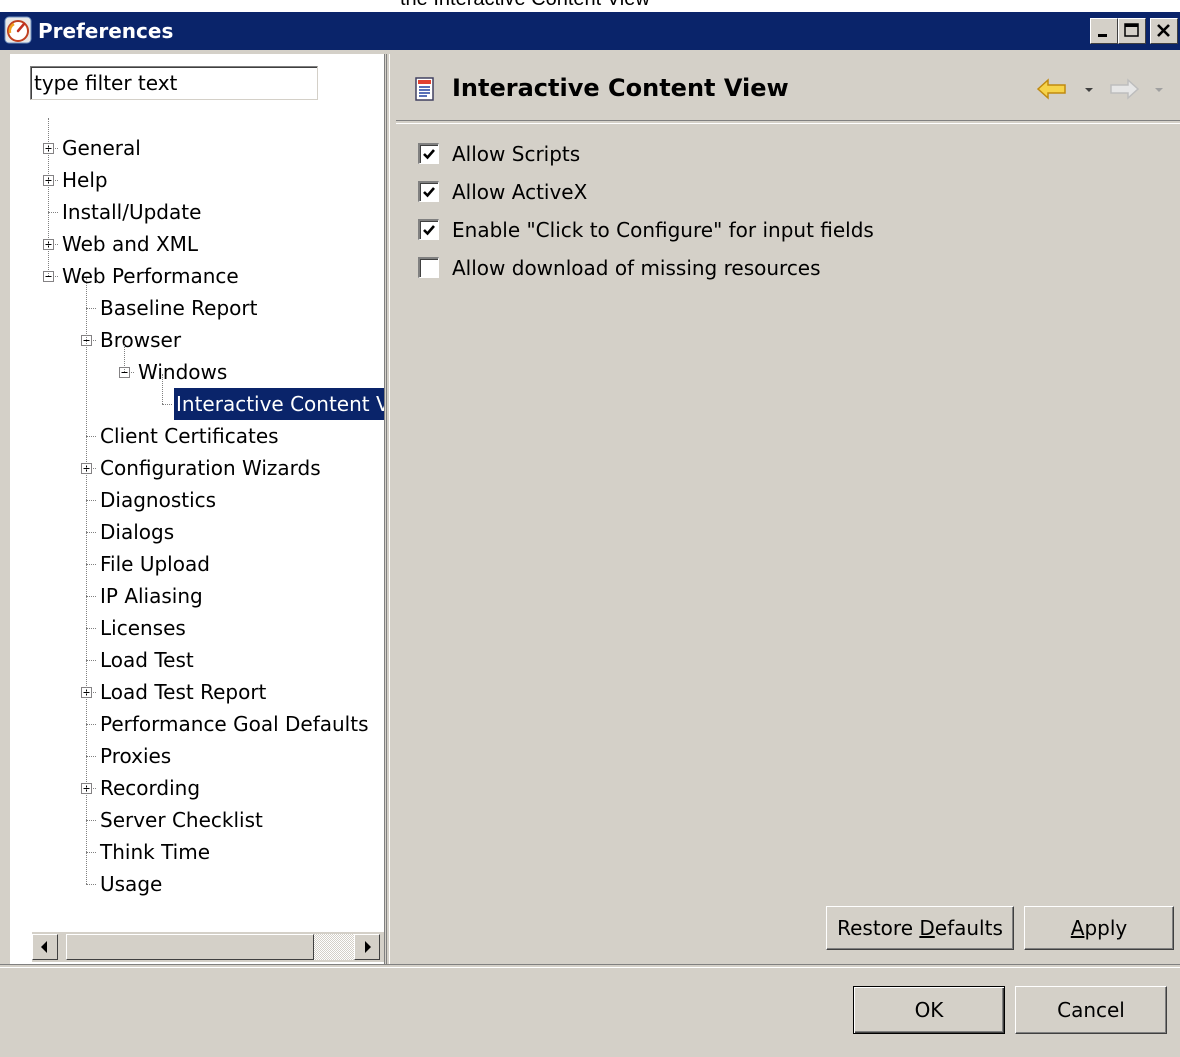 Image resolution: width=1180 pixels, height=1057 pixels. I want to click on tree-item: Think Time, so click(197, 852).